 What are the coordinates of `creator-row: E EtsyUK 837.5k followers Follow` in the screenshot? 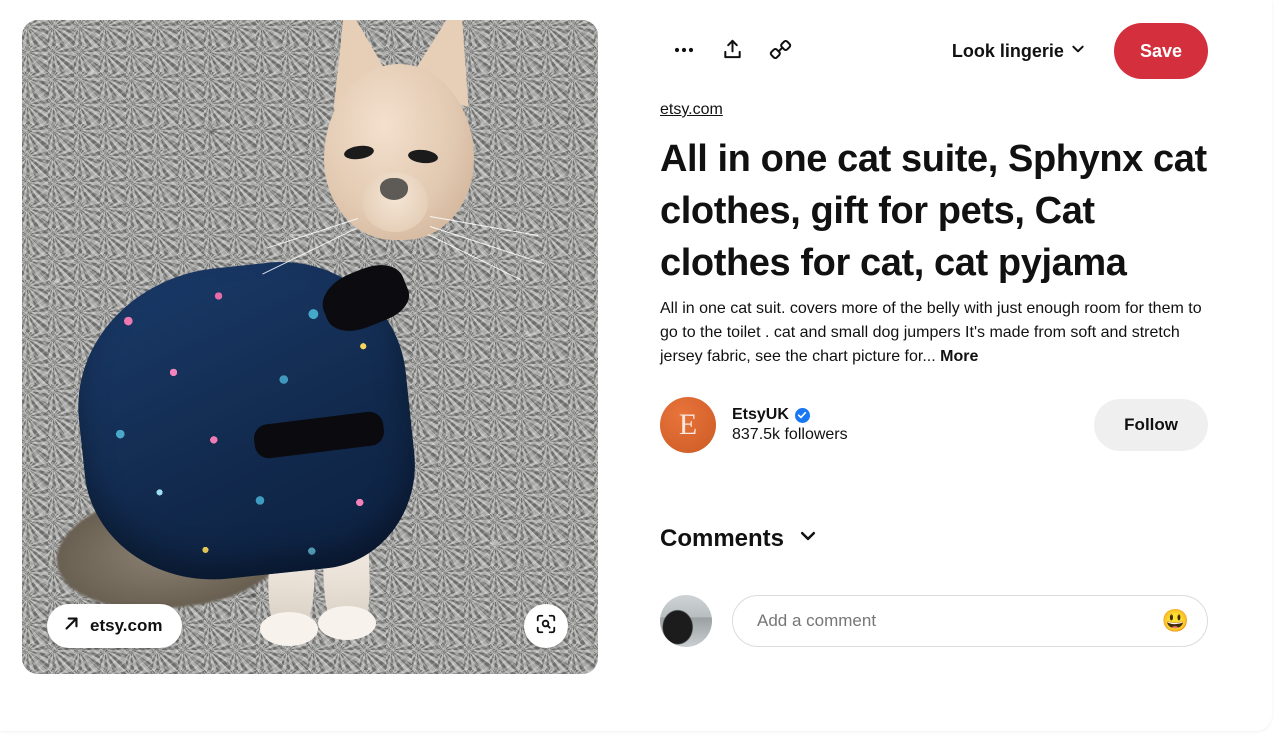 It's located at (934, 425).